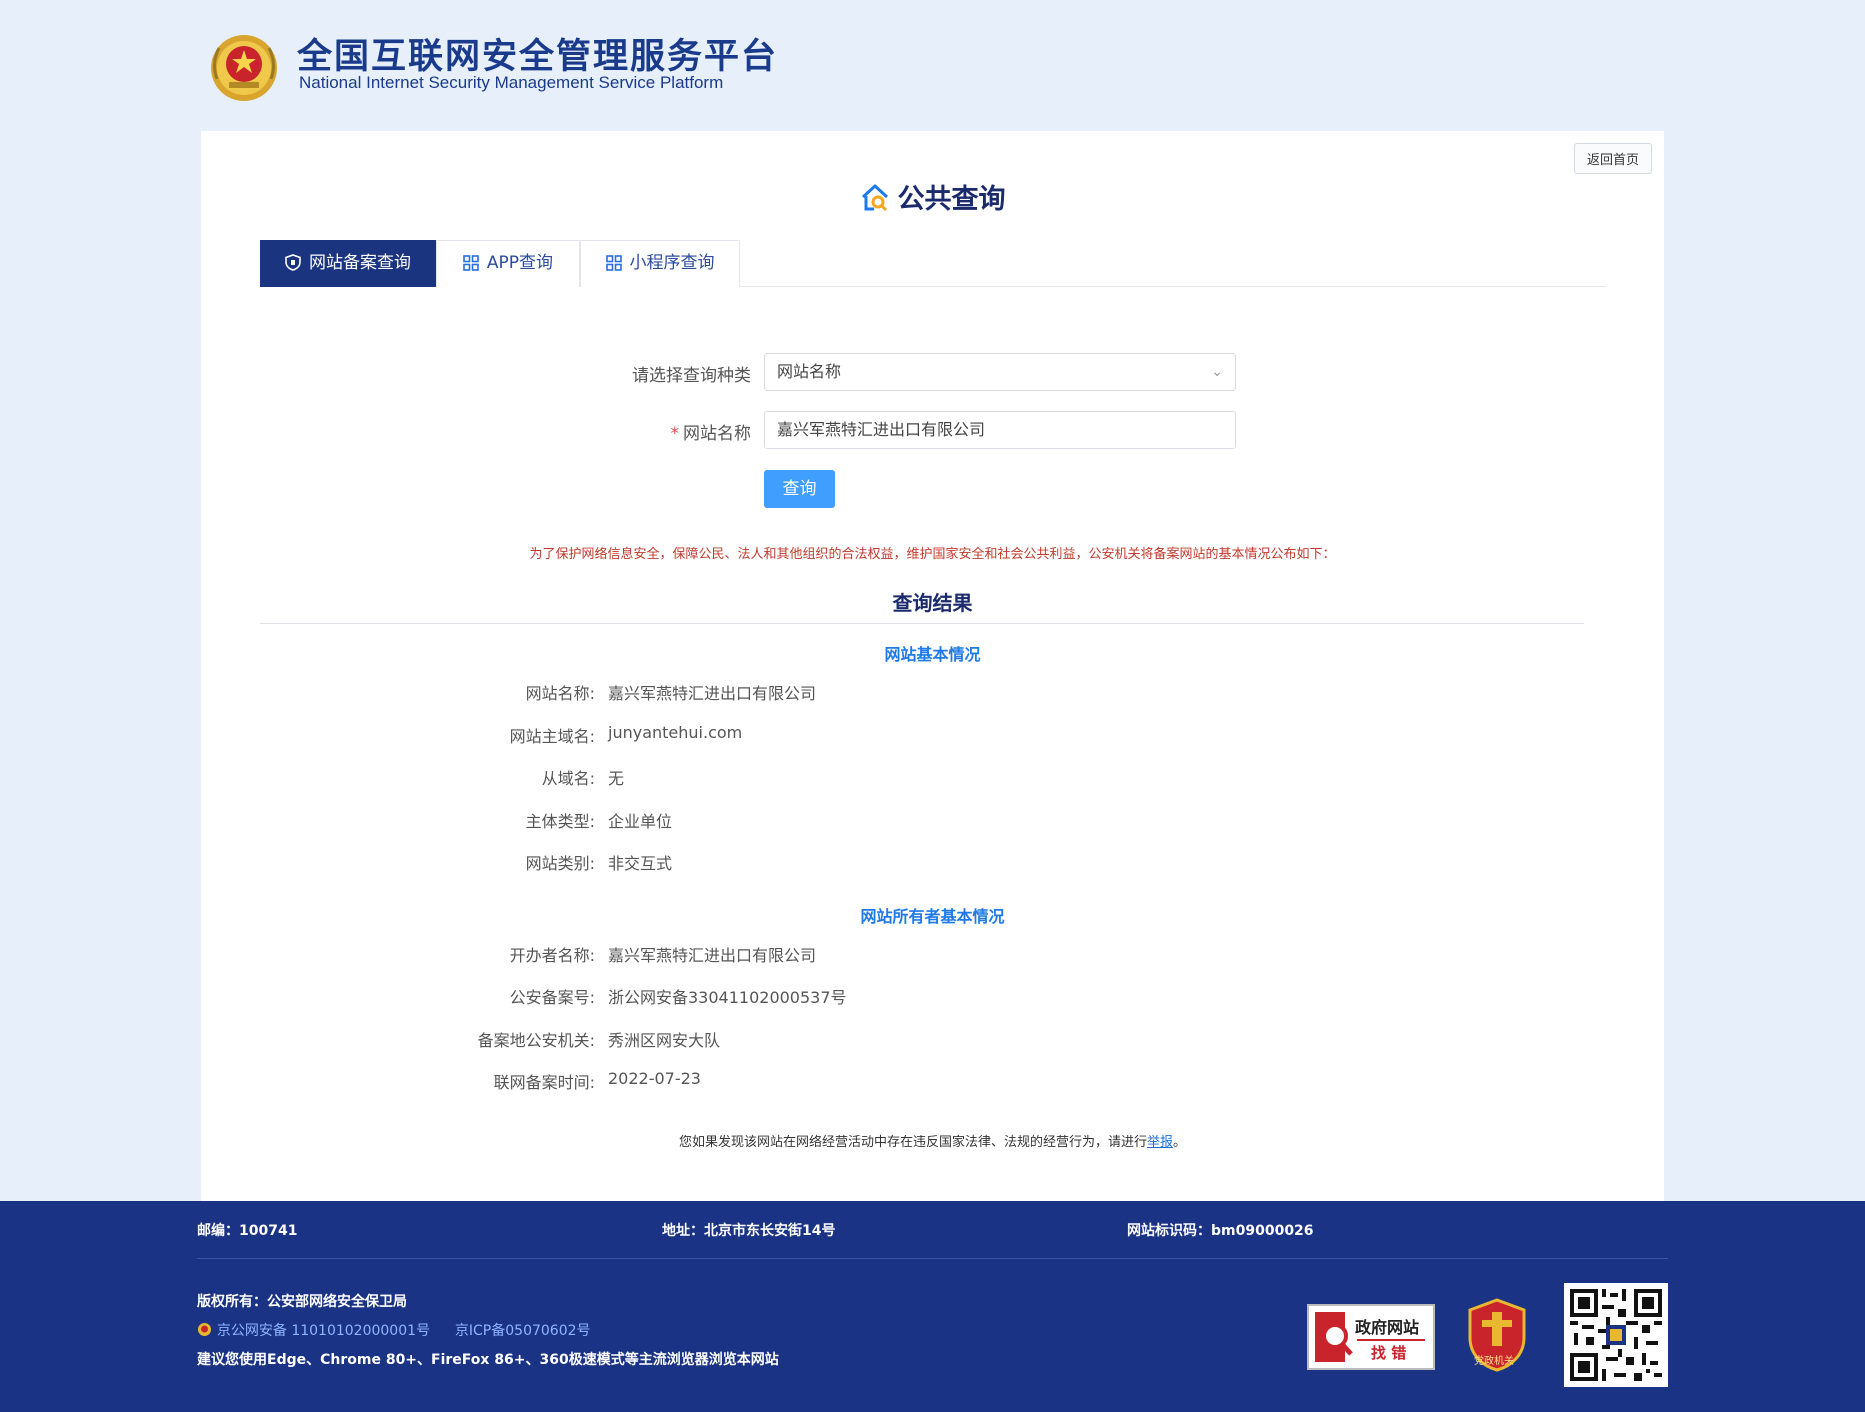 This screenshot has height=1412, width=1865. Describe the element at coordinates (664, 1040) in the screenshot. I see `info-value: 秀洲区网安大队` at that location.